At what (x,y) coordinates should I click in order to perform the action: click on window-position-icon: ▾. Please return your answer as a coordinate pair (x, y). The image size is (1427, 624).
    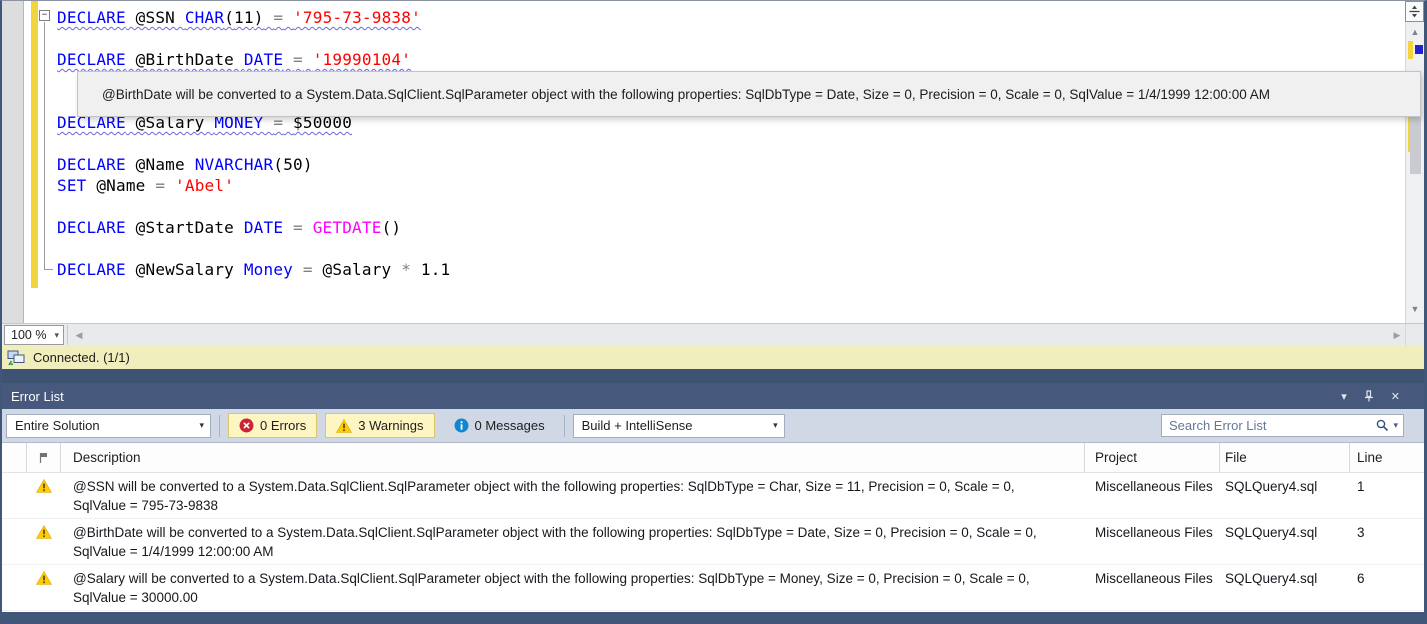
    Looking at the image, I should click on (1344, 396).